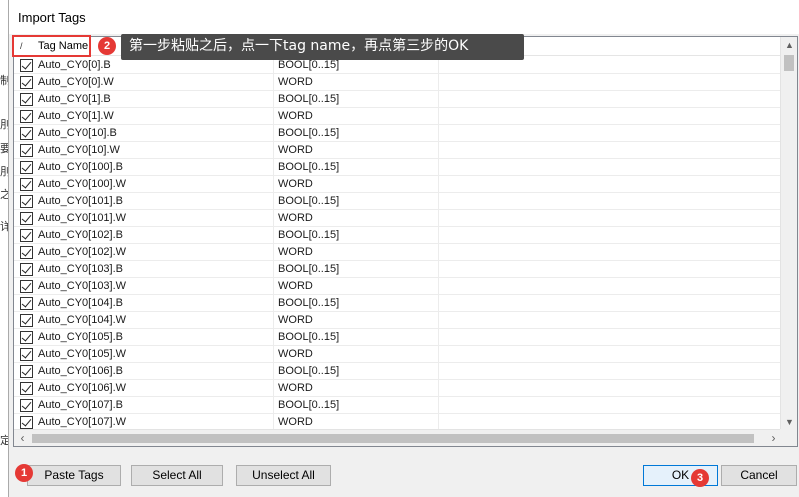 This screenshot has width=799, height=497. I want to click on table-row: Auto_CY0[10].W WORD, so click(398, 150).